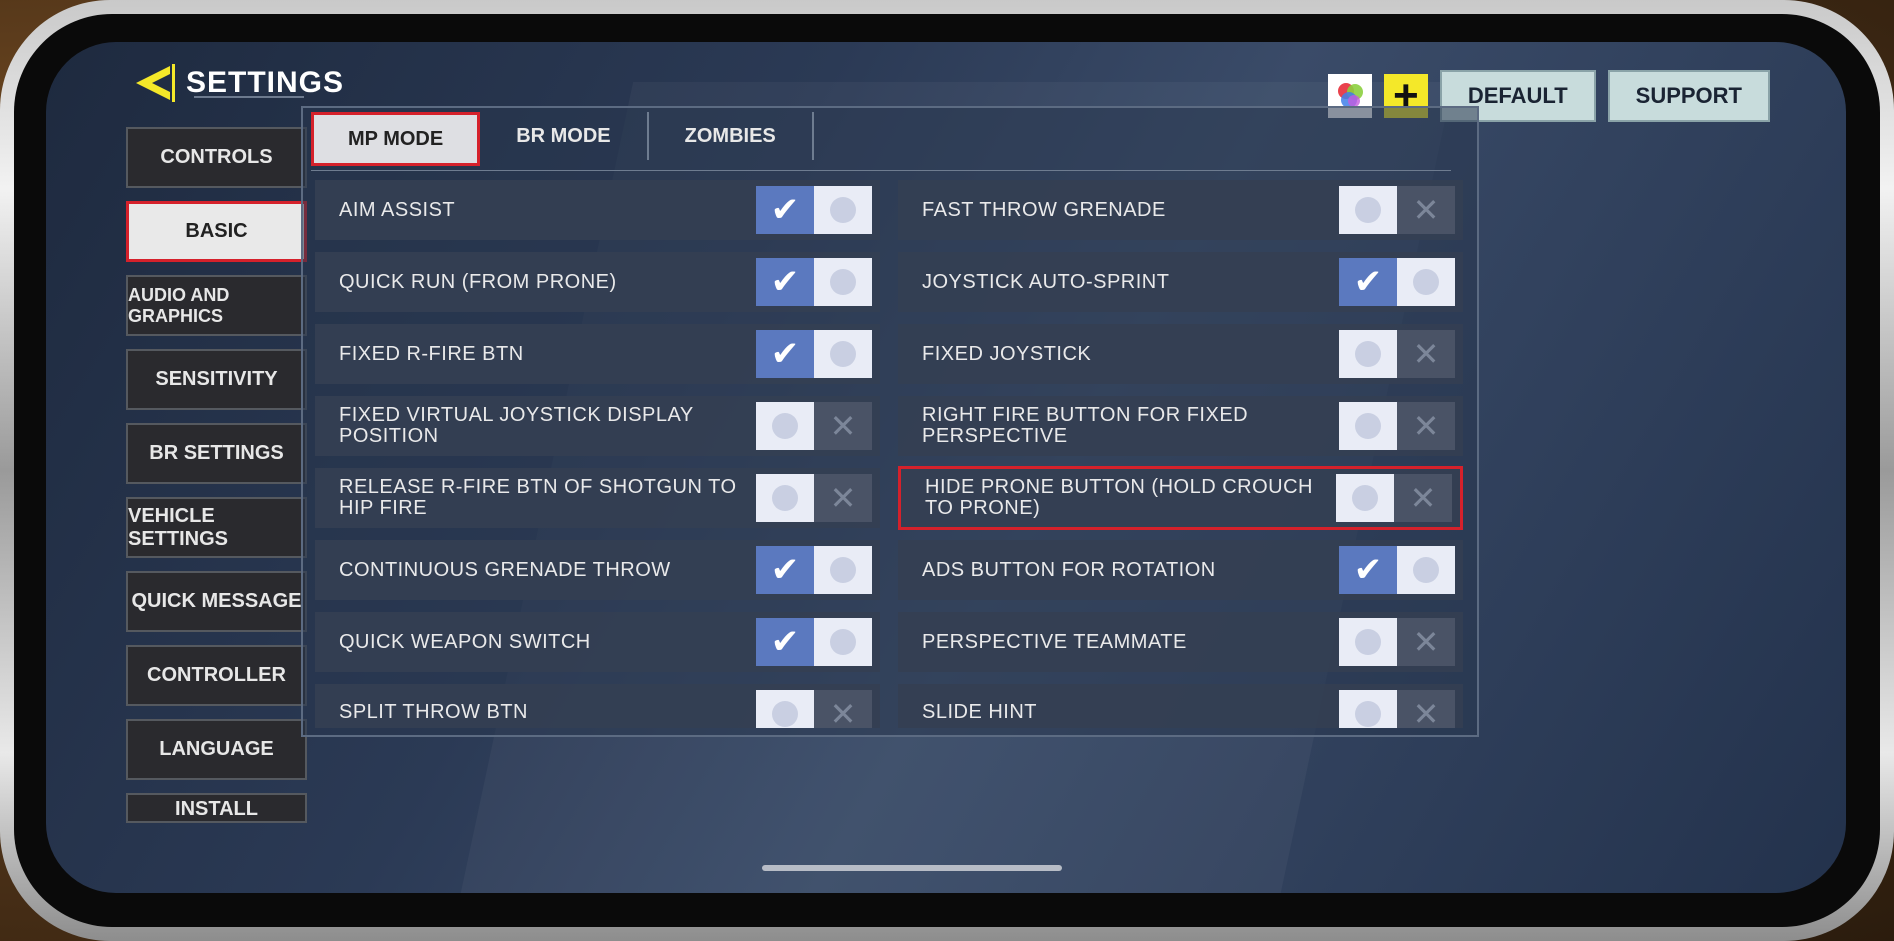 The height and width of the screenshot is (941, 1894). What do you see at coordinates (505, 569) in the screenshot?
I see `setting-label: CONTINUOUS GRENADE THROW` at bounding box center [505, 569].